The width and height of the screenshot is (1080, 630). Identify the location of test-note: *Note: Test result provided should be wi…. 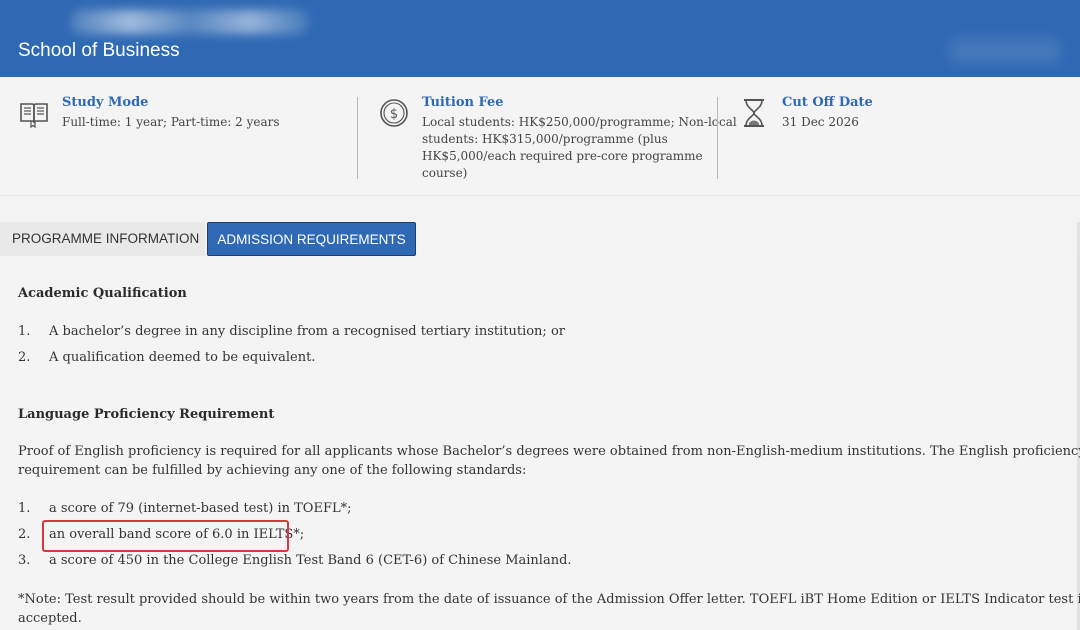
(549, 609).